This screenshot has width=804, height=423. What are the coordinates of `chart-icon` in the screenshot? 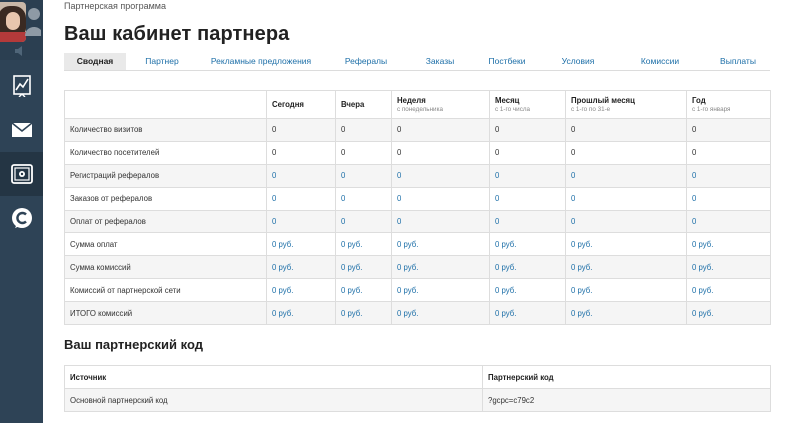 It's located at (21, 86).